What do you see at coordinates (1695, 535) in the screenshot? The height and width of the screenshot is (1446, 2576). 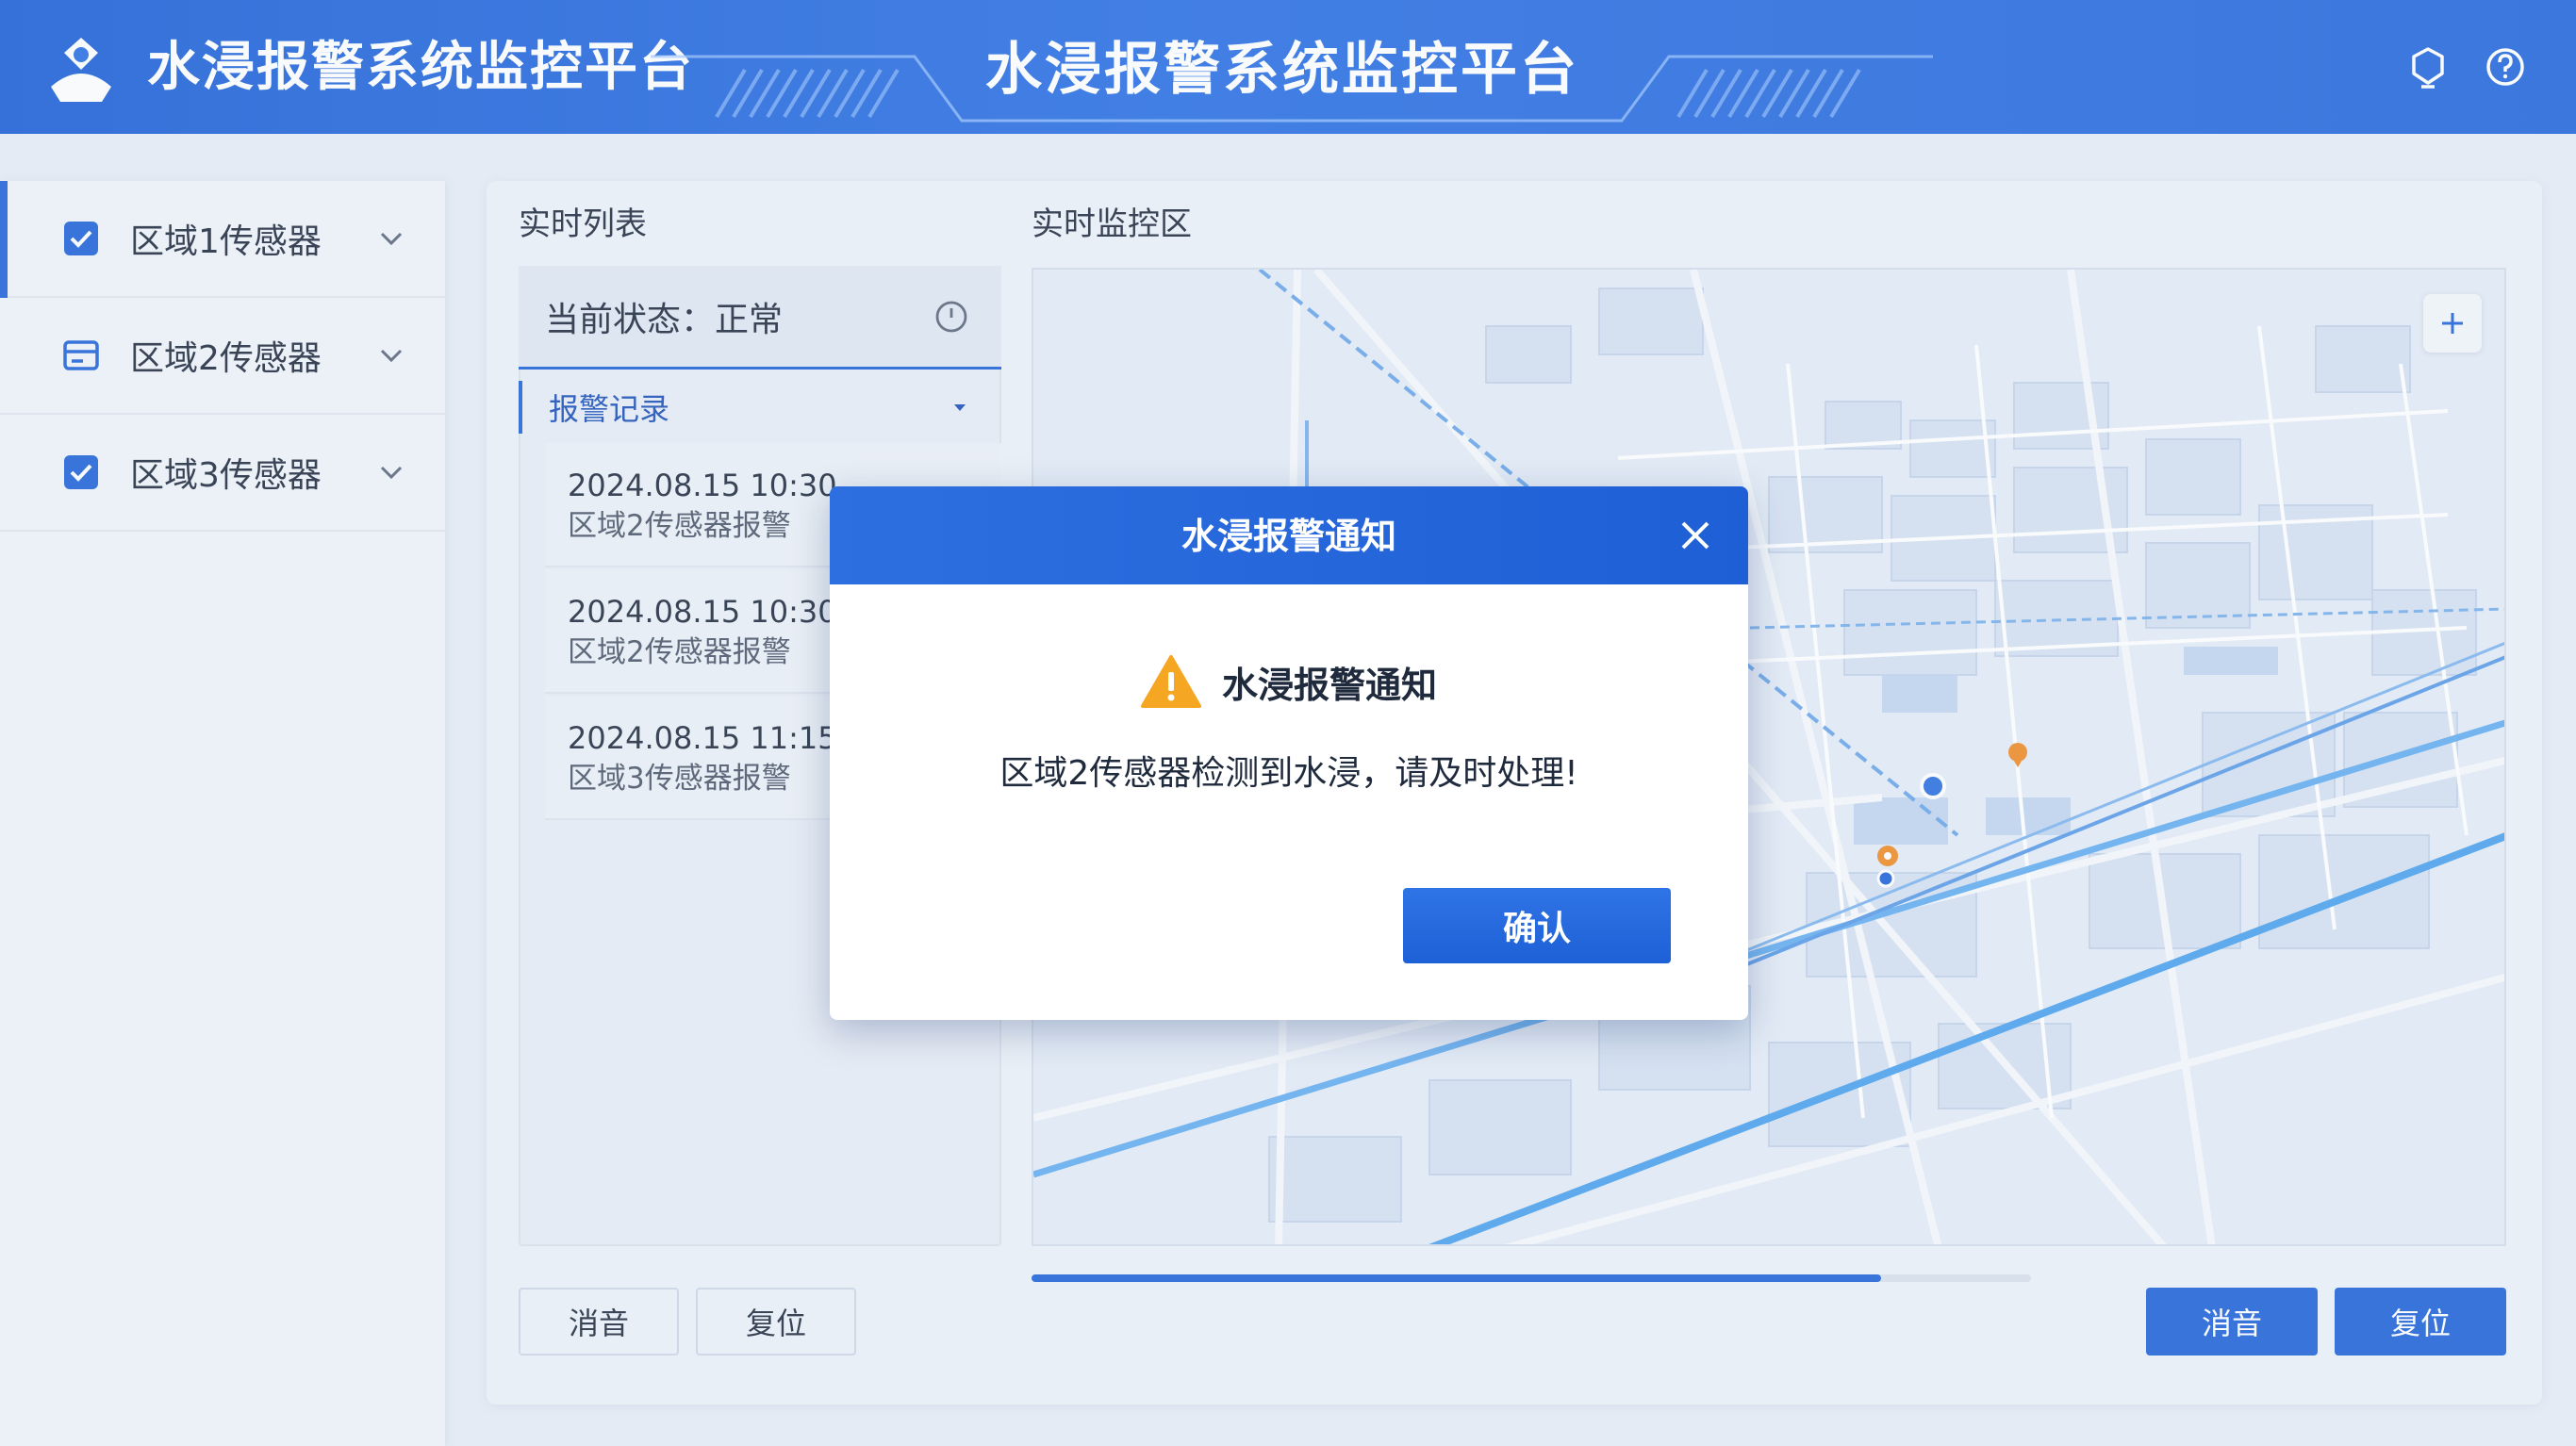 I see `close-icon` at bounding box center [1695, 535].